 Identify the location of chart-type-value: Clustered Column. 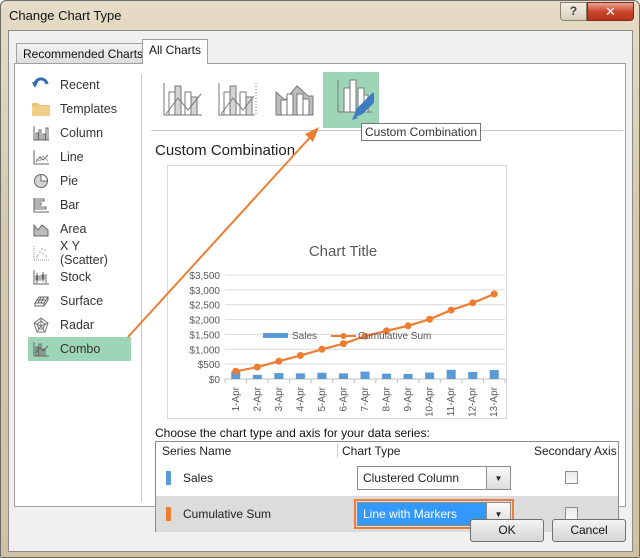
(411, 478).